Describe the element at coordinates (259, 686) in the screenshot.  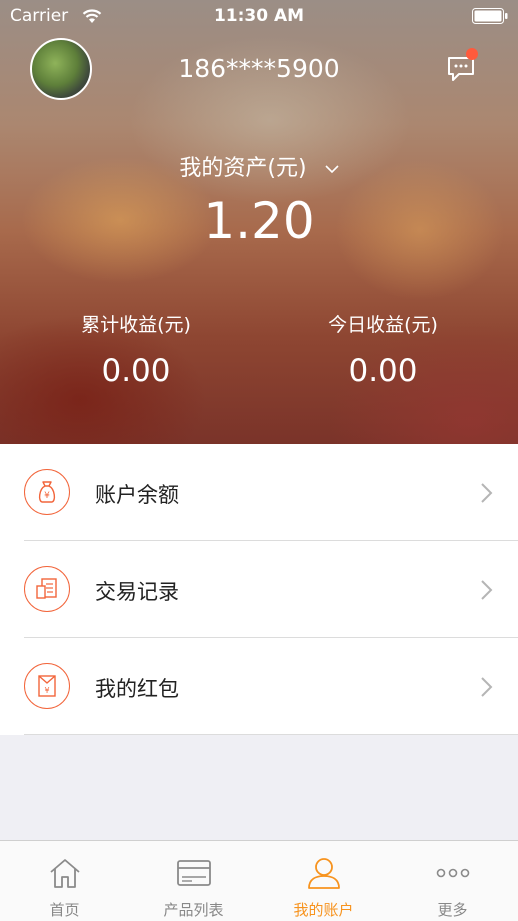
I see `menu-item-red-envelope: ¥ 我的红包` at that location.